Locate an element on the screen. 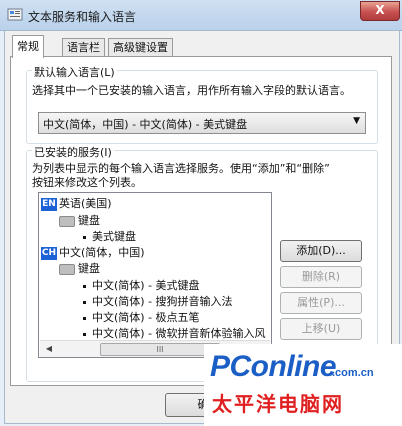 The image size is (402, 426). move-up-button: 上移(U) is located at coordinates (321, 329).